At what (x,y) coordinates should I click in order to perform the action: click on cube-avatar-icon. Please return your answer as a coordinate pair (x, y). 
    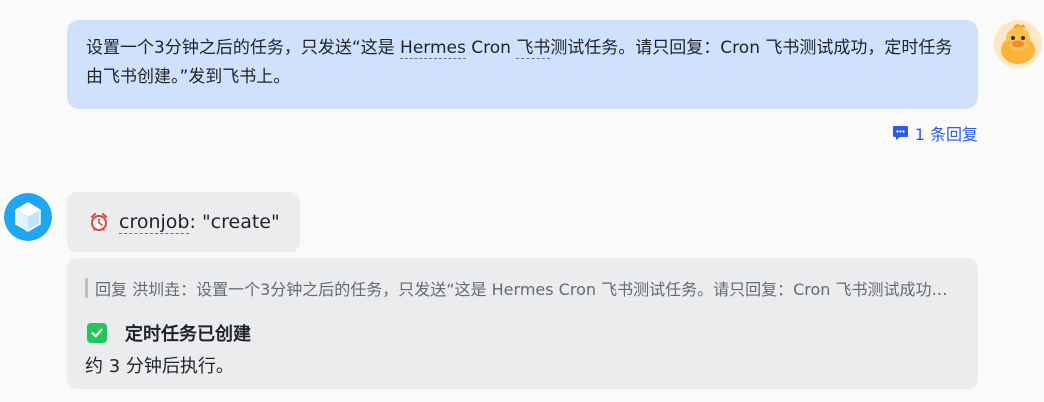
    Looking at the image, I should click on (28, 217).